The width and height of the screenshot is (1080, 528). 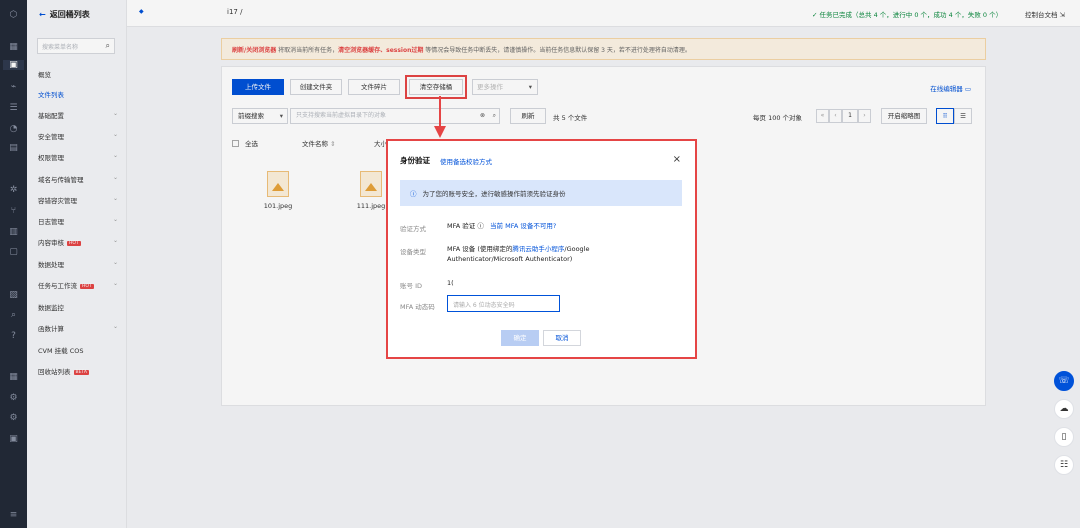 What do you see at coordinates (450, 283) in the screenshot?
I see `account-value: 1(` at bounding box center [450, 283].